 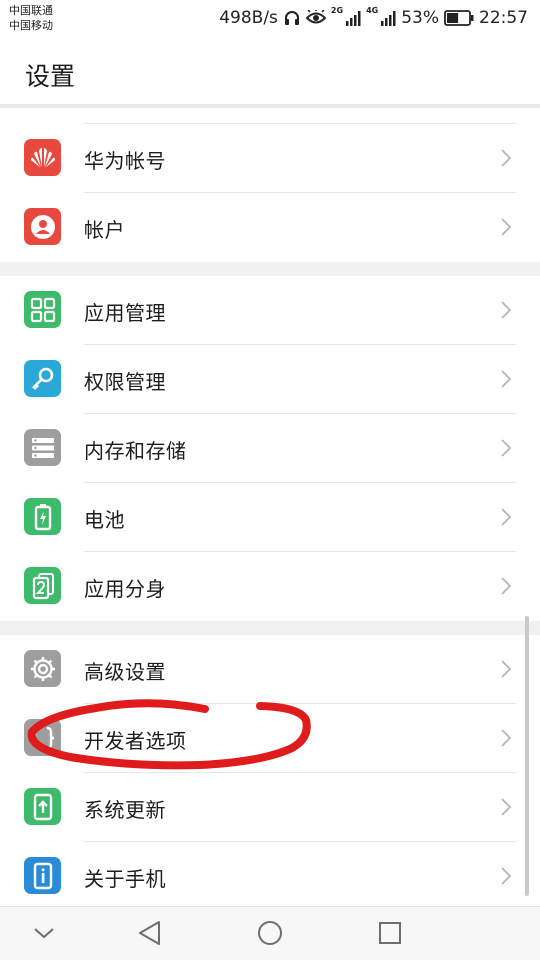 I want to click on status-bar: 中国联通 中国移动 498B/s 2G 4G 53% 22:57, so click(x=270, y=18).